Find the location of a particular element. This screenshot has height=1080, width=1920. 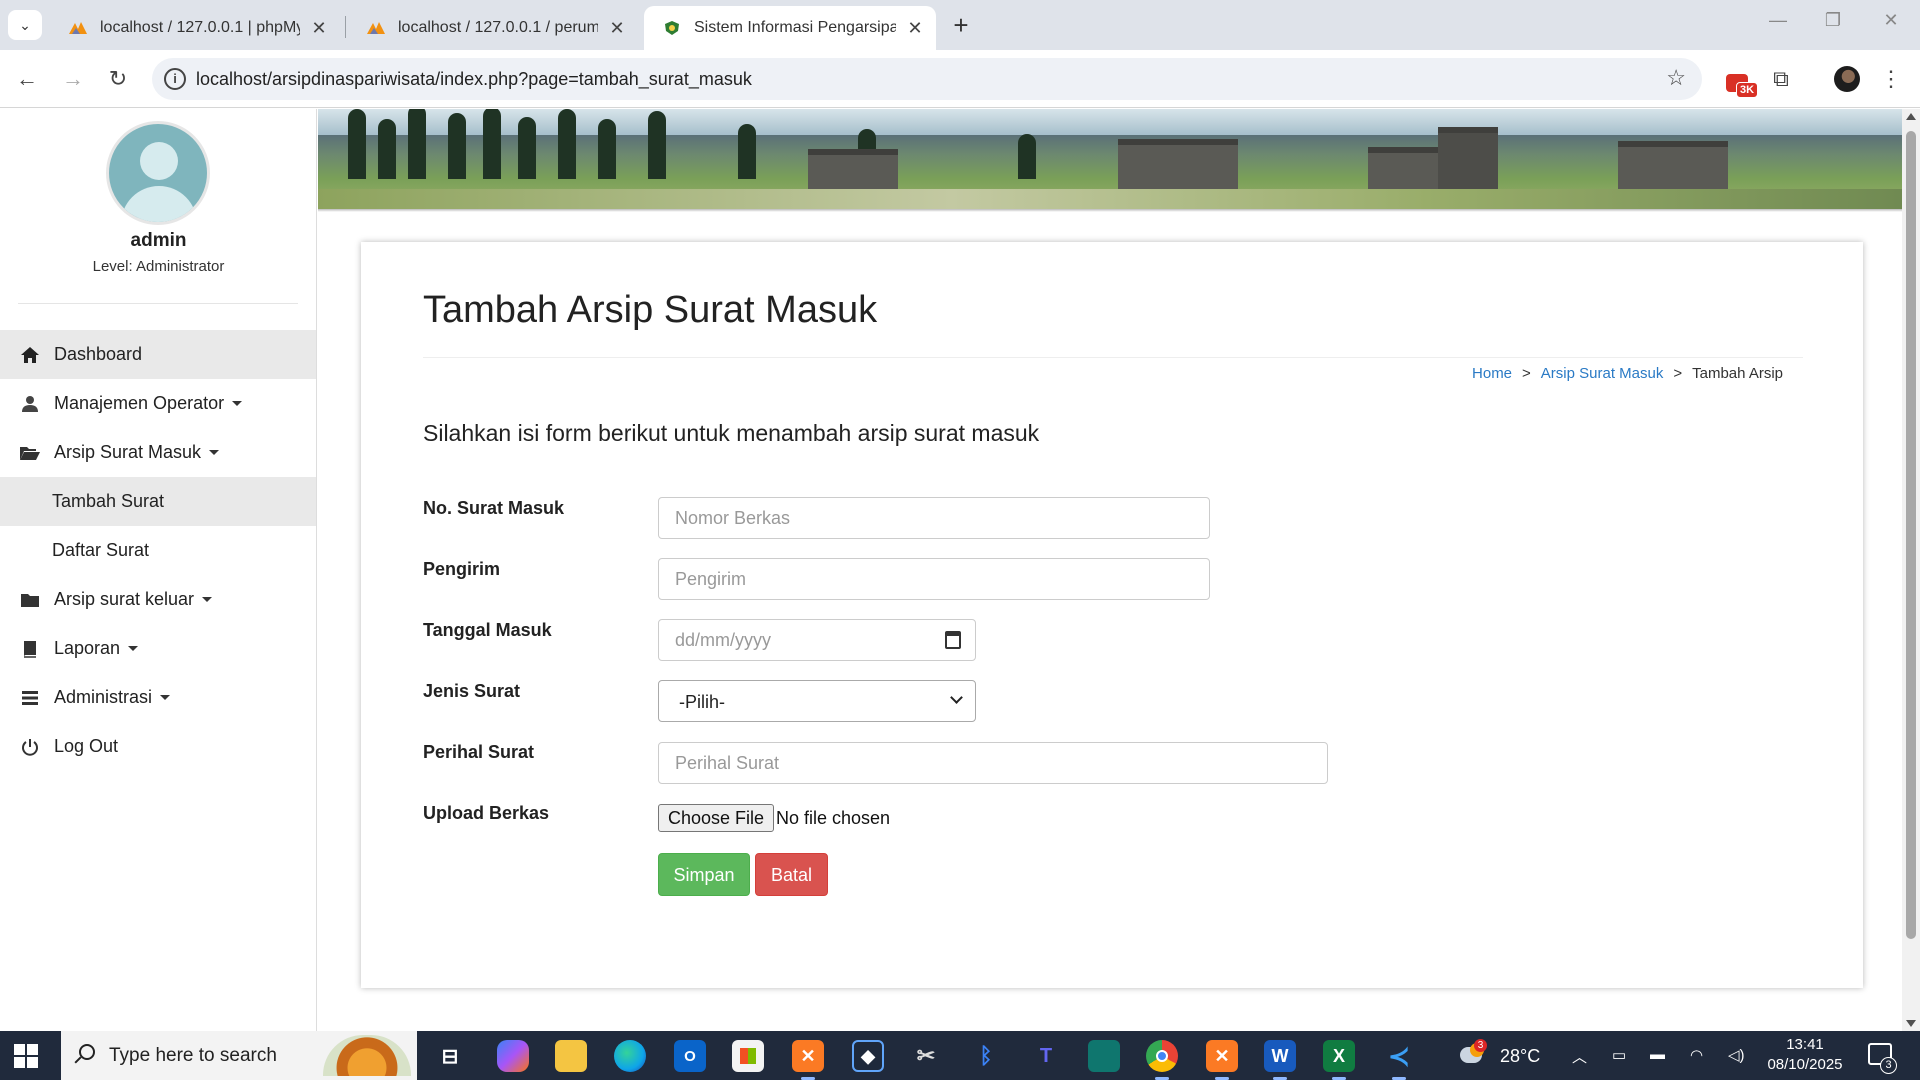

taskbar-search: Type here to search is located at coordinates (239, 1055).